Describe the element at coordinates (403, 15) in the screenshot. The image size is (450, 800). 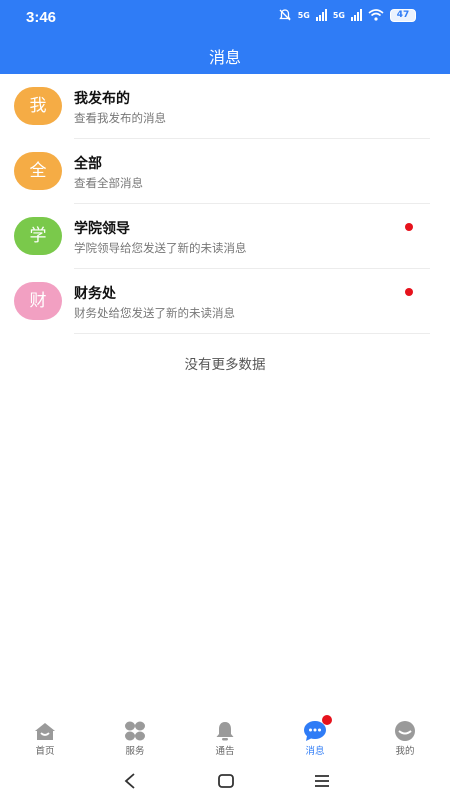
I see `battery-icon: 47` at that location.